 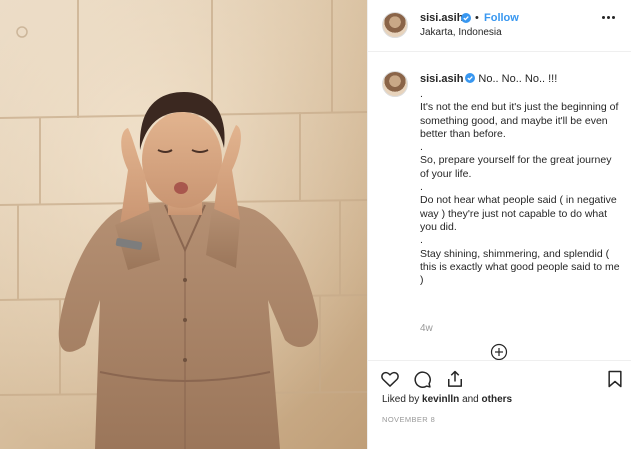 What do you see at coordinates (440, 399) in the screenshot?
I see `likes-user-link: kevinlln` at bounding box center [440, 399].